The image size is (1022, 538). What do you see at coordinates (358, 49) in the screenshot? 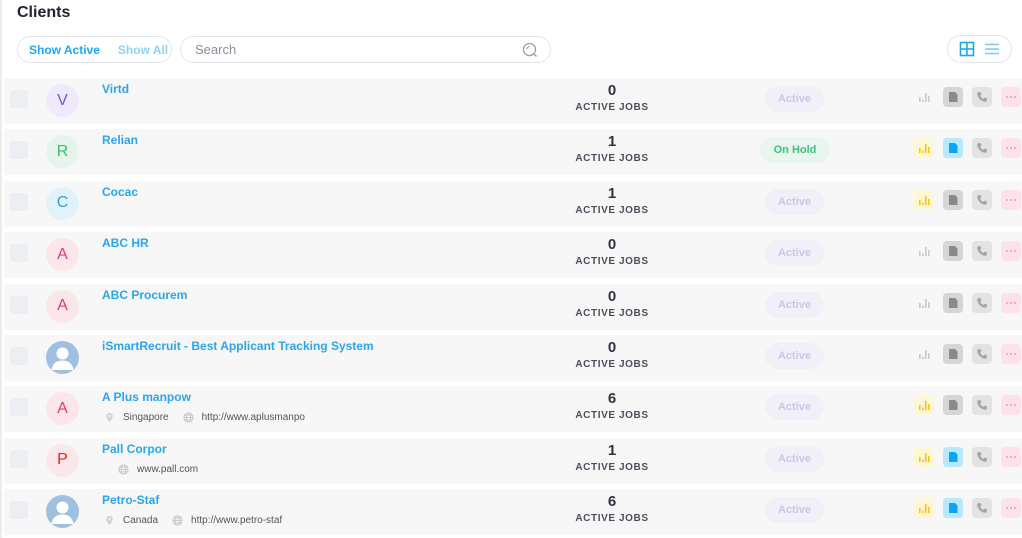
I see `search-input` at bounding box center [358, 49].